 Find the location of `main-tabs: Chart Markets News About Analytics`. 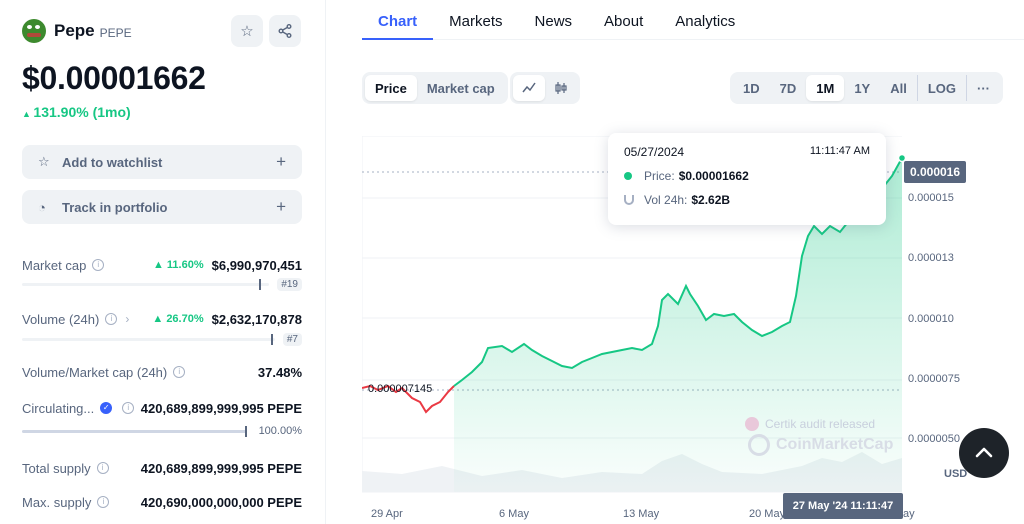

main-tabs: Chart Markets News About Analytics is located at coordinates (693, 20).